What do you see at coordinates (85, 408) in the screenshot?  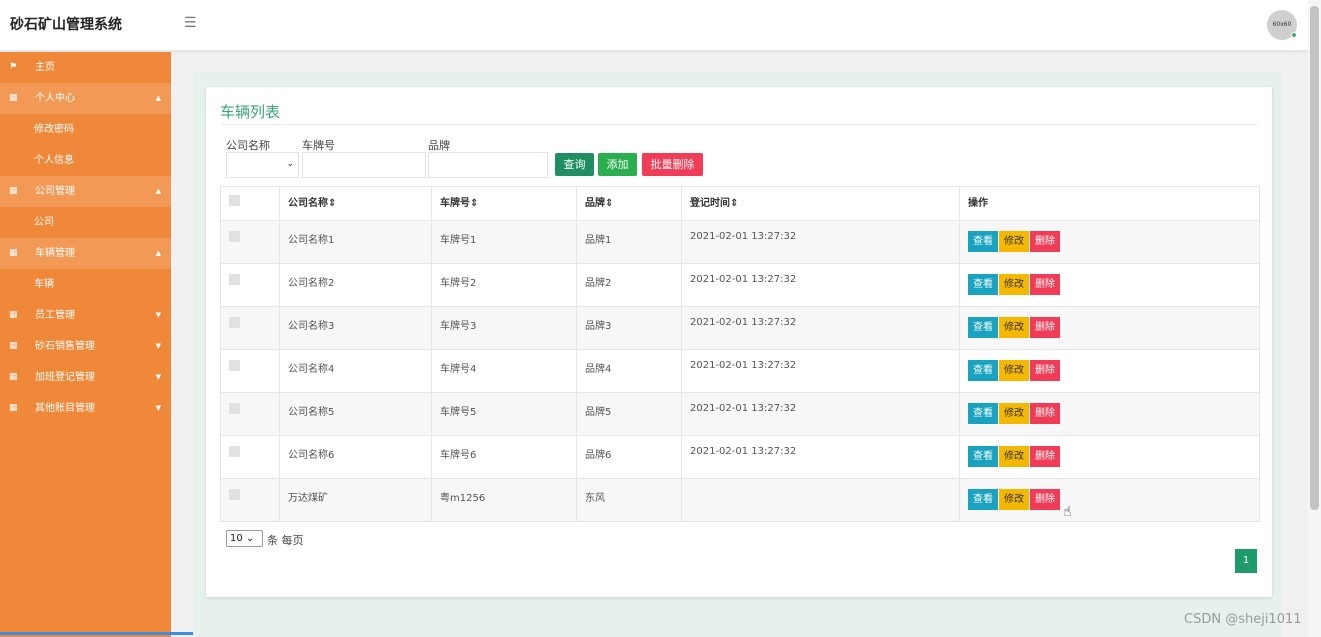 I see `sidebar-item-other-accounts: ▦ 其他账目管理 ▼` at bounding box center [85, 408].